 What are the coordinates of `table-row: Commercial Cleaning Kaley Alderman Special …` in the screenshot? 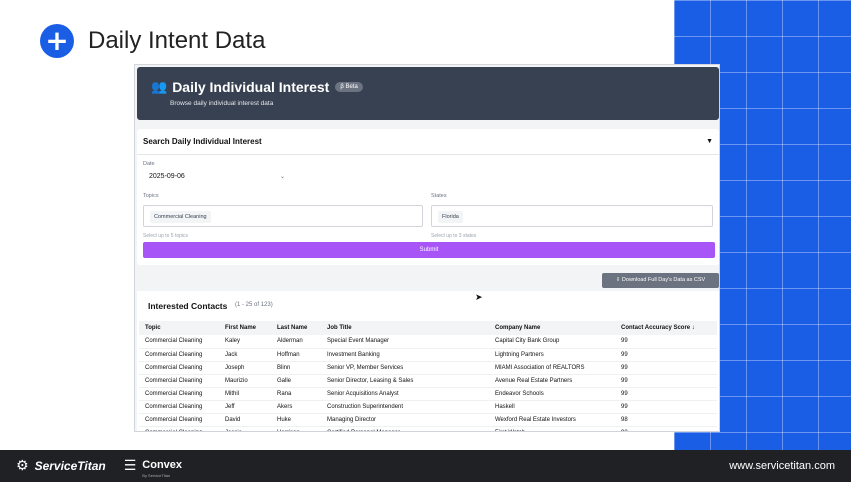 It's located at (428, 342).